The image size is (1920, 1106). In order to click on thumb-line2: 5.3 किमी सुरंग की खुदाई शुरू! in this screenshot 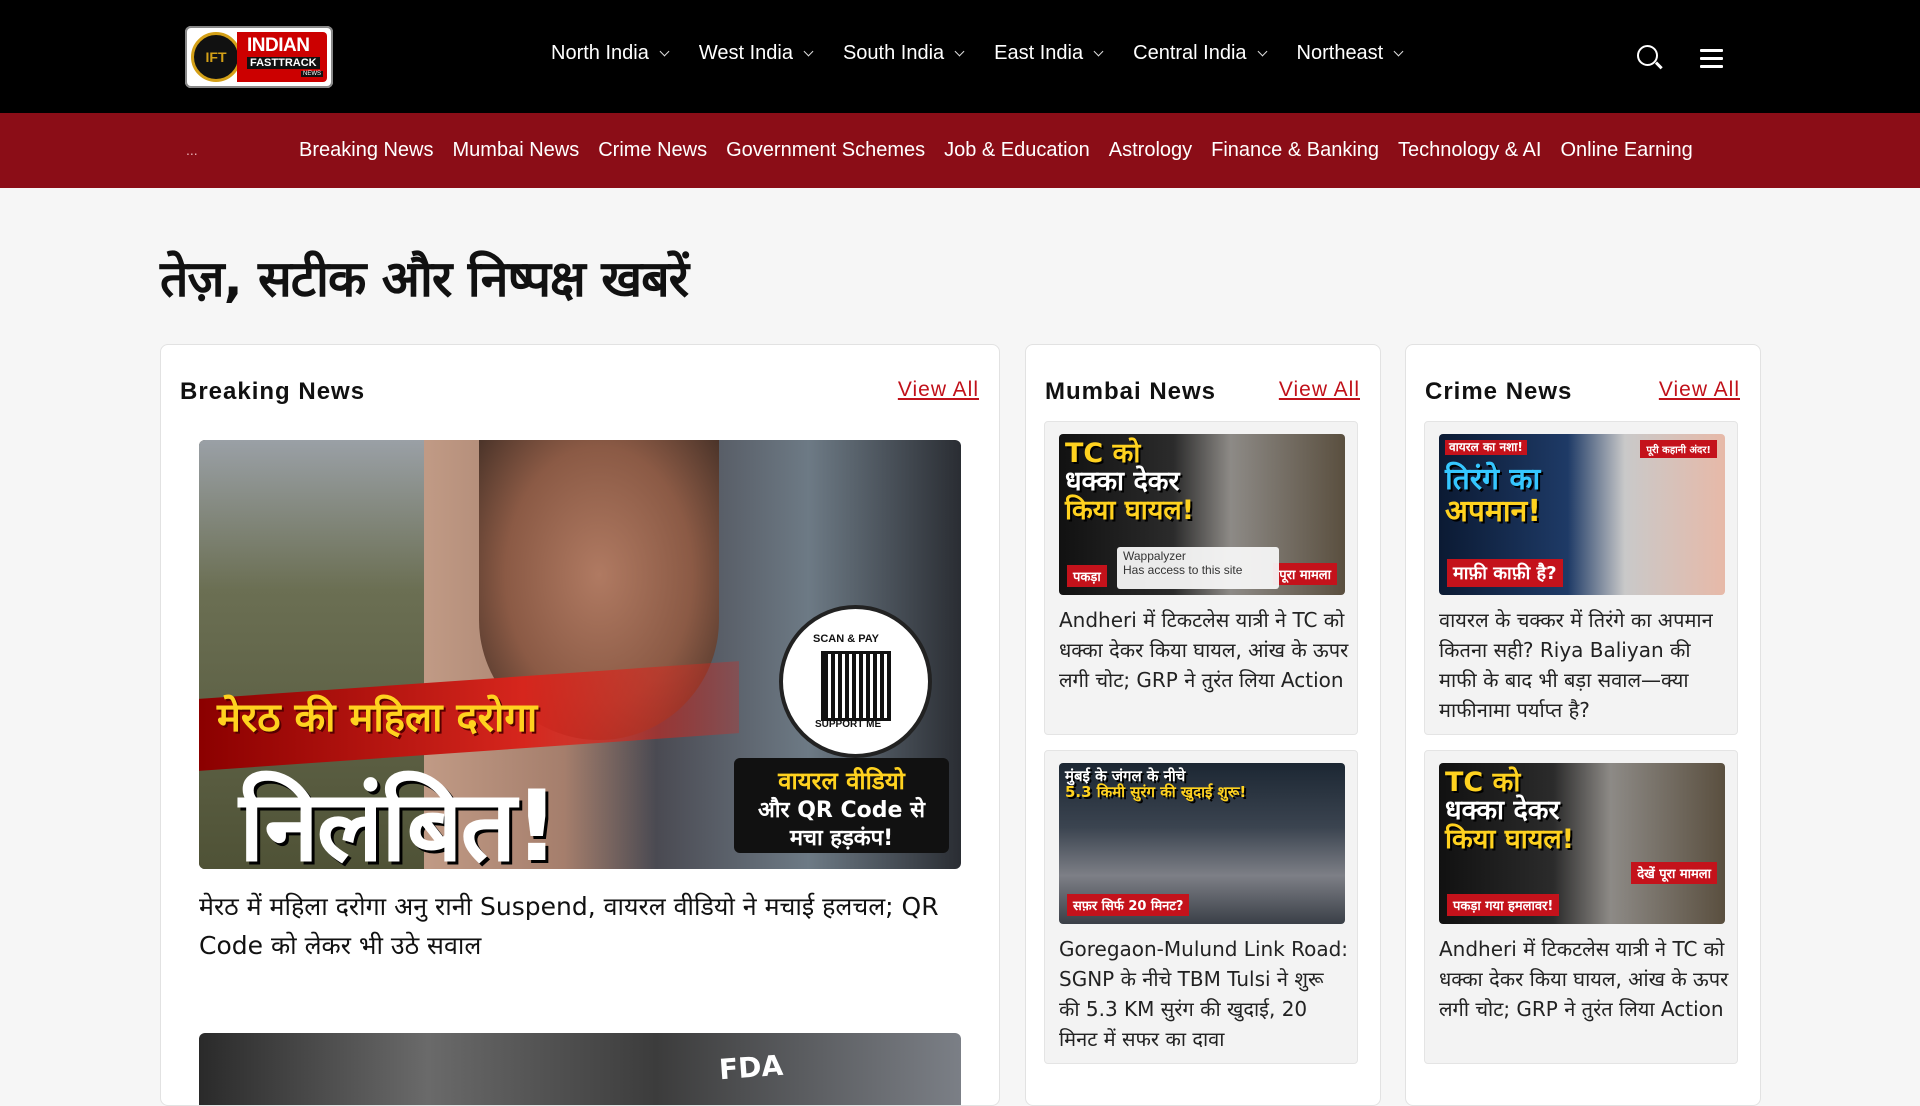, I will do `click(1156, 791)`.